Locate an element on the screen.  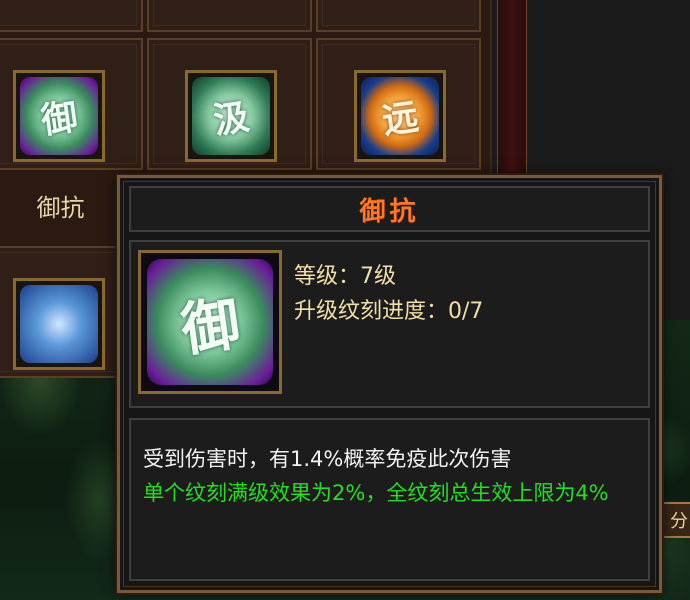
partial-button: 分 is located at coordinates (676, 520).